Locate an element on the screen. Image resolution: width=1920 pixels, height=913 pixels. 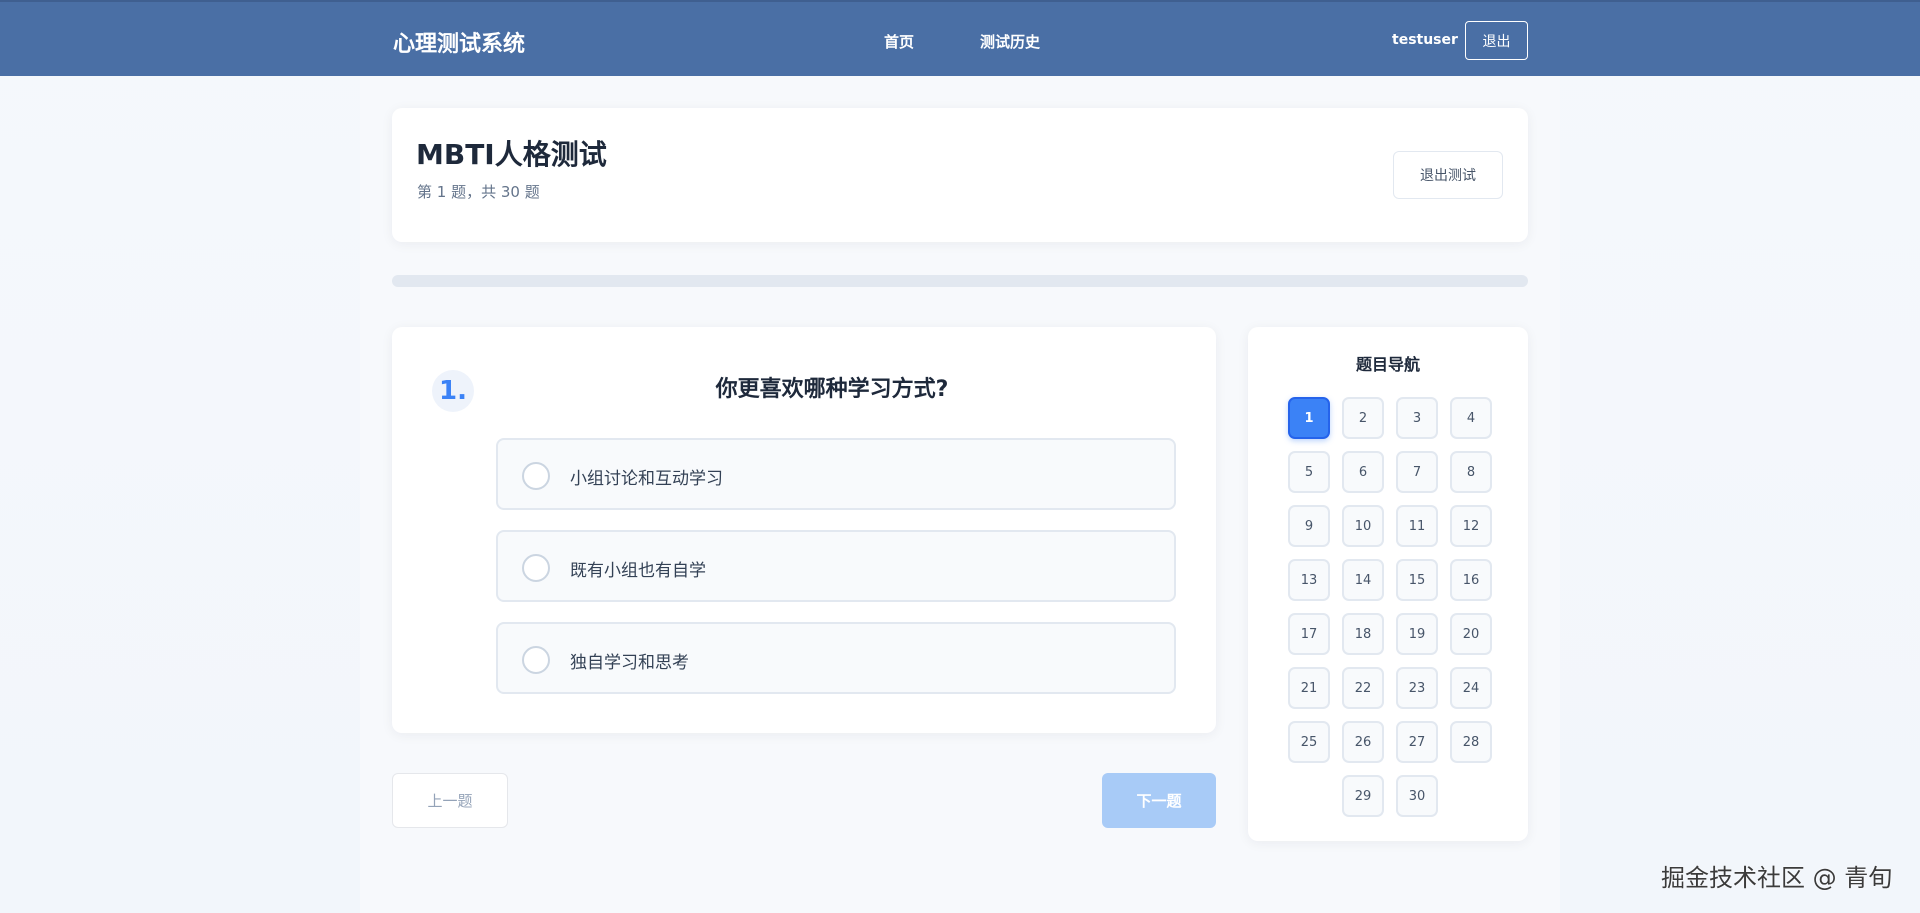
progress-bar is located at coordinates (960, 281).